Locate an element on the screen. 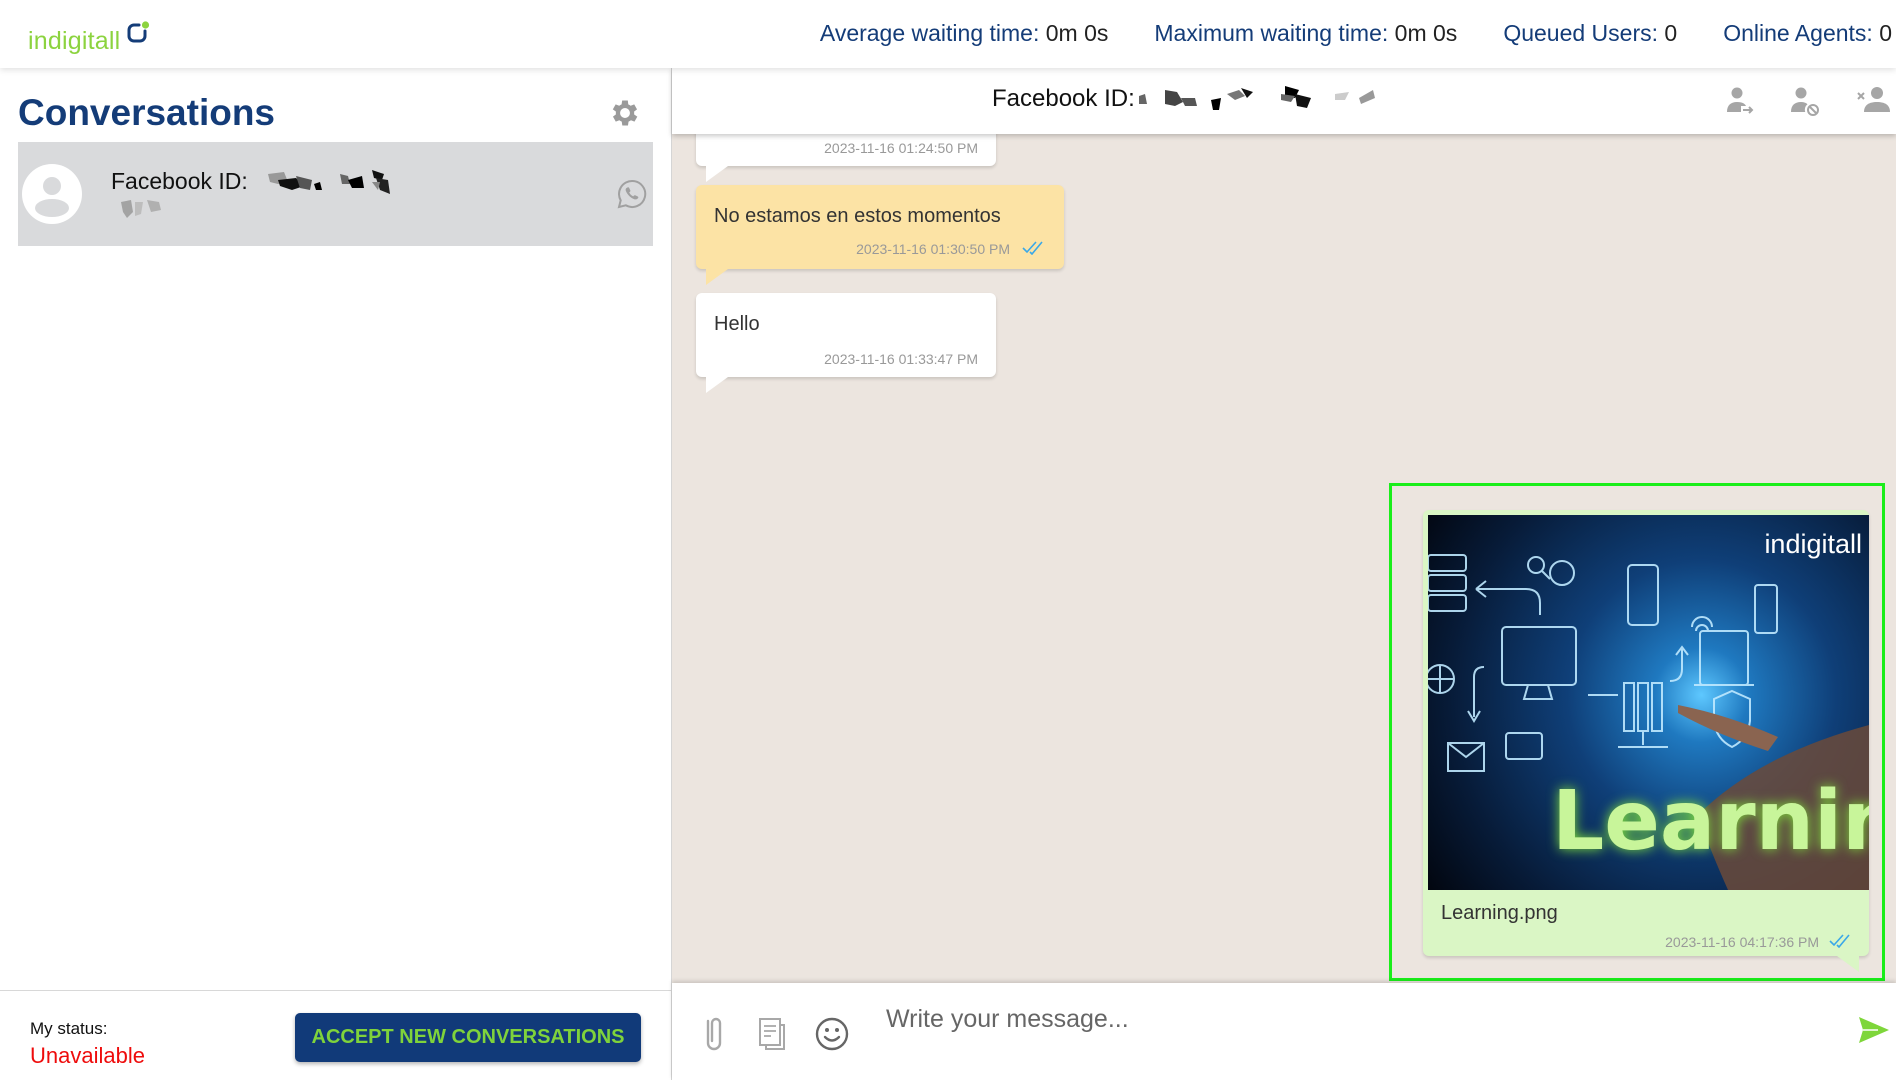 This screenshot has width=1896, height=1080. remove-user-icon is located at coordinates (1873, 101).